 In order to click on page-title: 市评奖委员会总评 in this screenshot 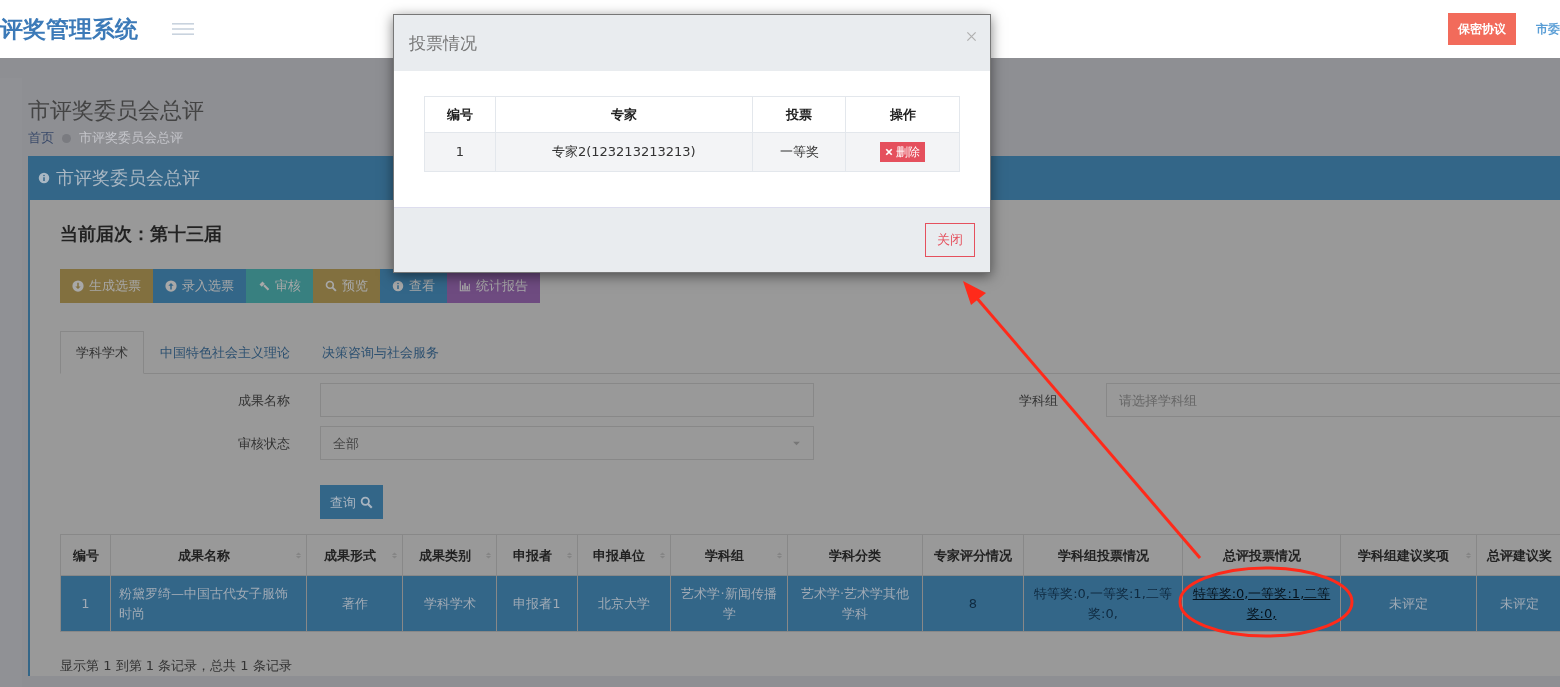, I will do `click(116, 111)`.